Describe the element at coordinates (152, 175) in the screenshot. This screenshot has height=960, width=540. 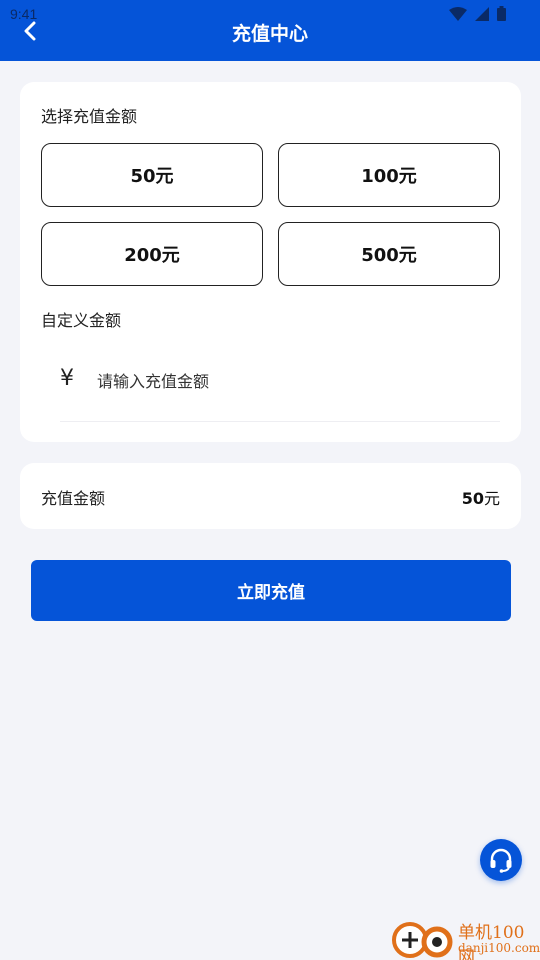
I see `amount-option-50: 50元` at that location.